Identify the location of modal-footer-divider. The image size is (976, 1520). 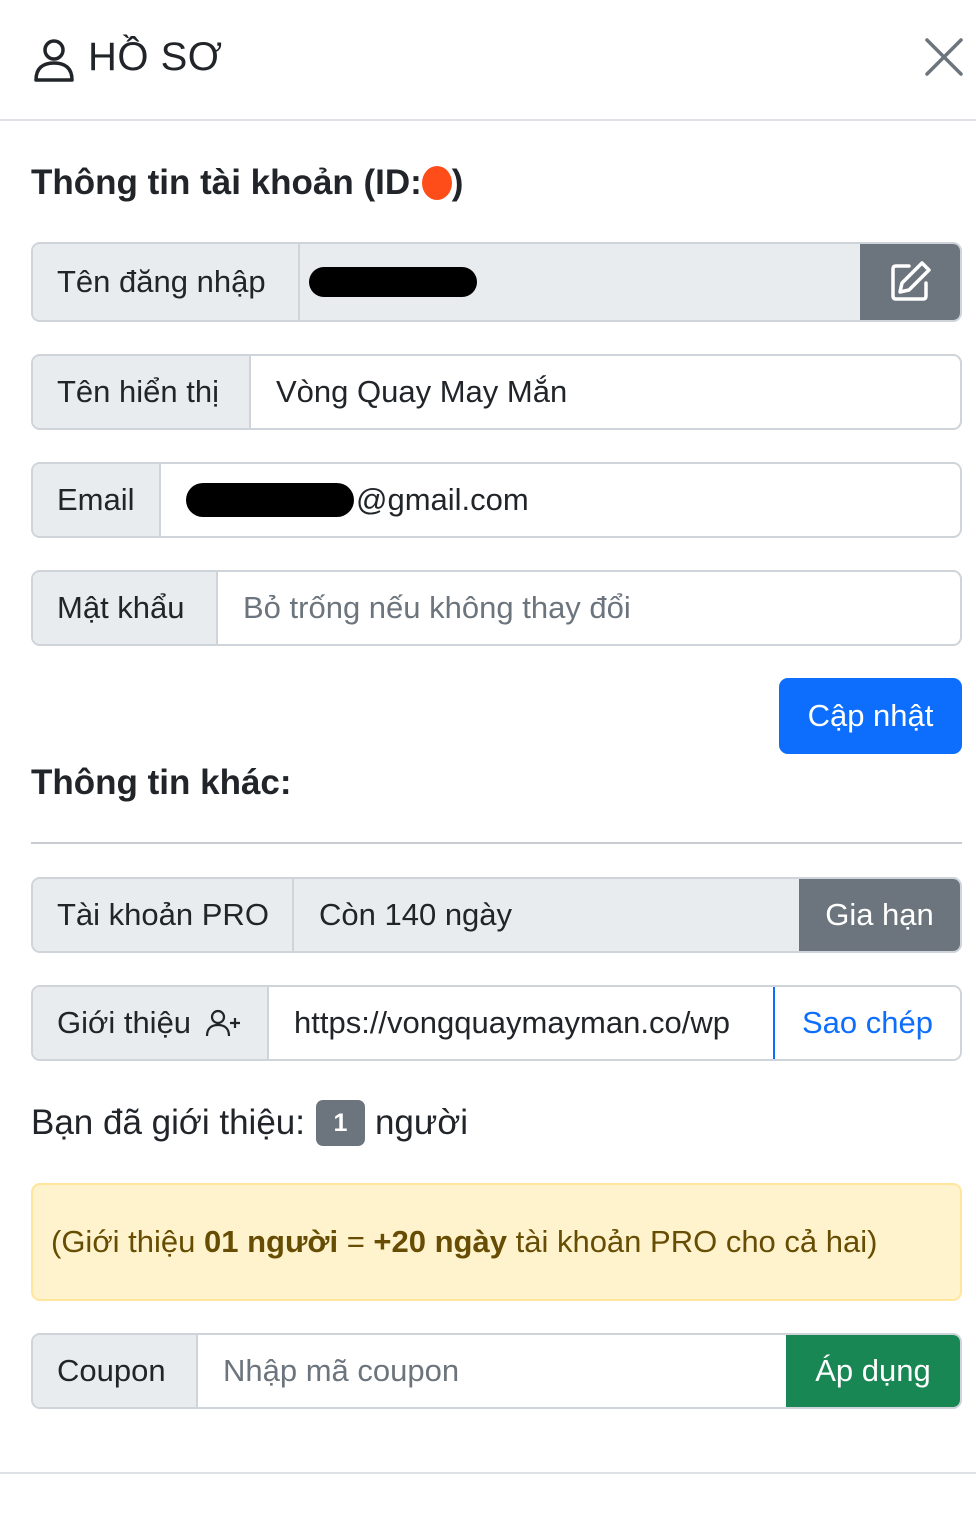
(488, 1473).